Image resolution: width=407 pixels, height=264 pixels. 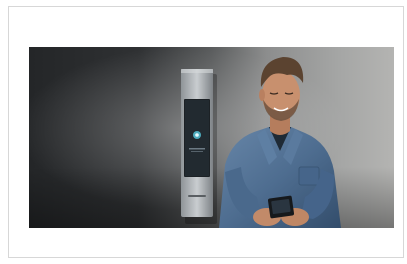 I want to click on door-intercom-panel, so click(x=197, y=143).